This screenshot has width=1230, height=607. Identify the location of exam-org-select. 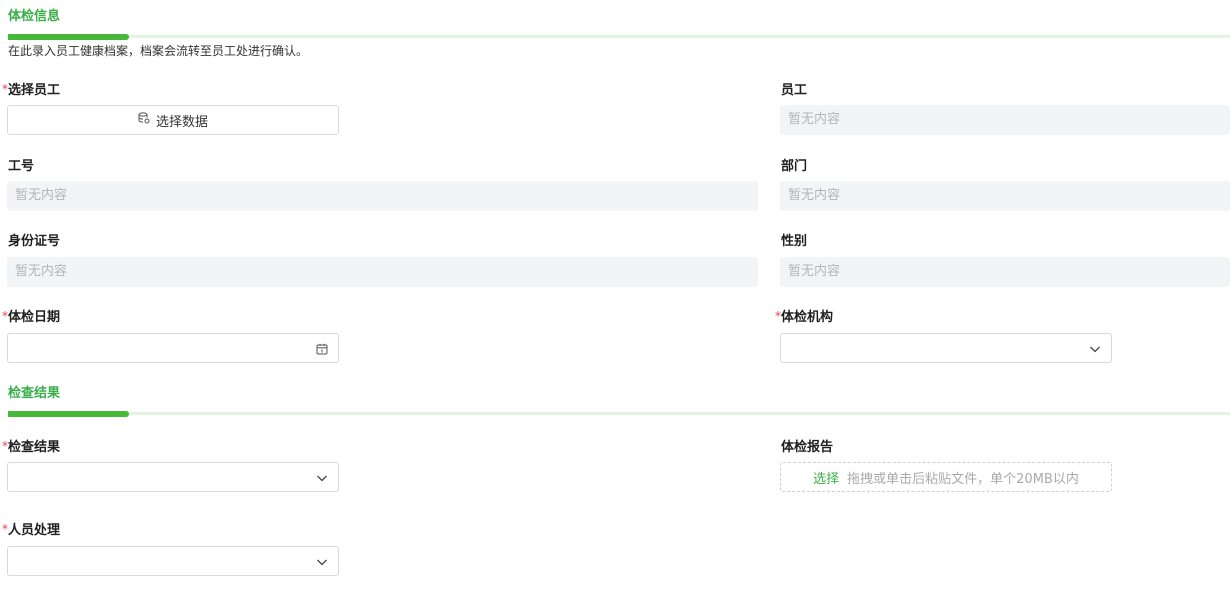
(946, 348).